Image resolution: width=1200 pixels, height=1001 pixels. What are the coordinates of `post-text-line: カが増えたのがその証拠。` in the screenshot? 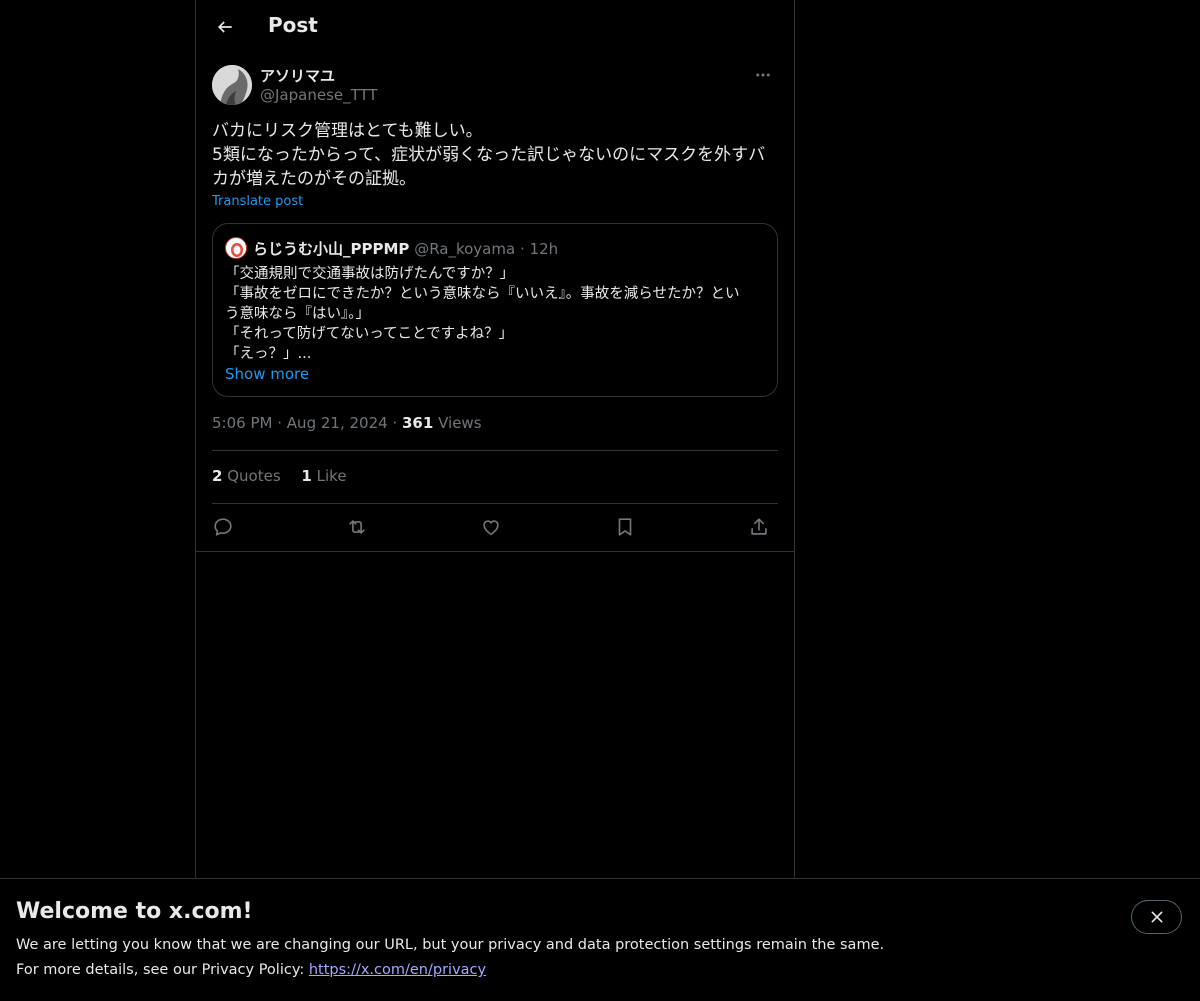 It's located at (314, 179).